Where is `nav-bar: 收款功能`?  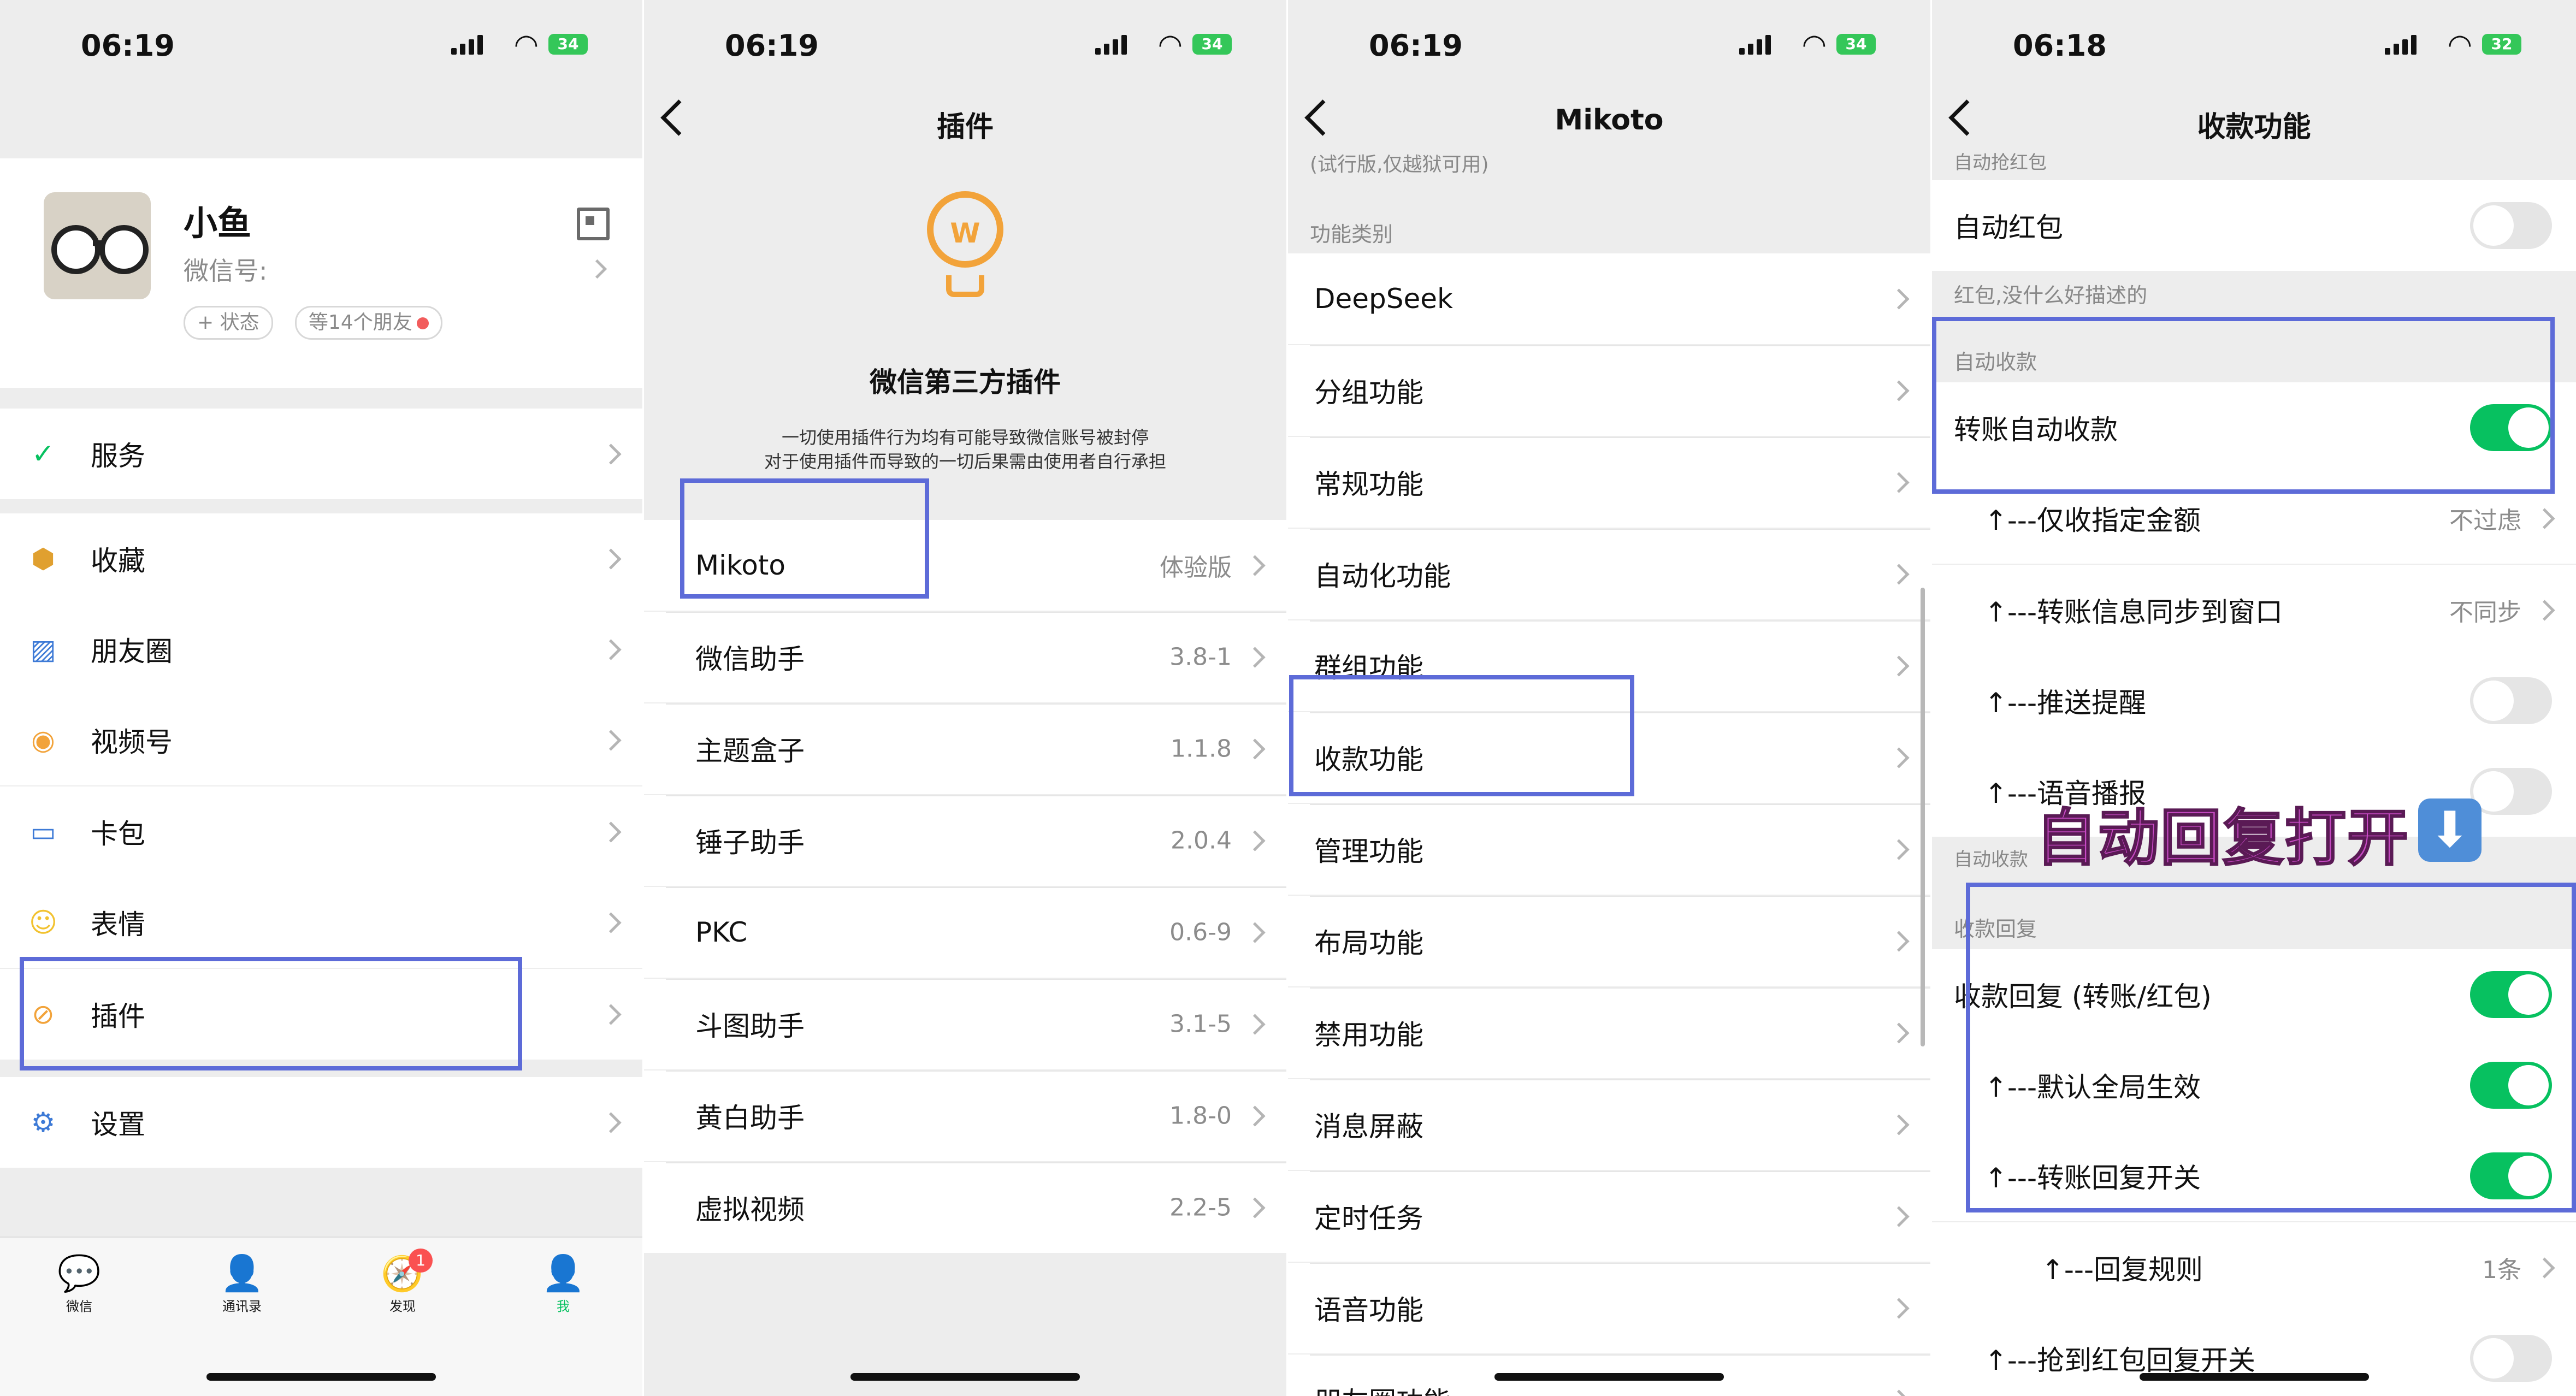
nav-bar: 收款功能 is located at coordinates (2254, 123).